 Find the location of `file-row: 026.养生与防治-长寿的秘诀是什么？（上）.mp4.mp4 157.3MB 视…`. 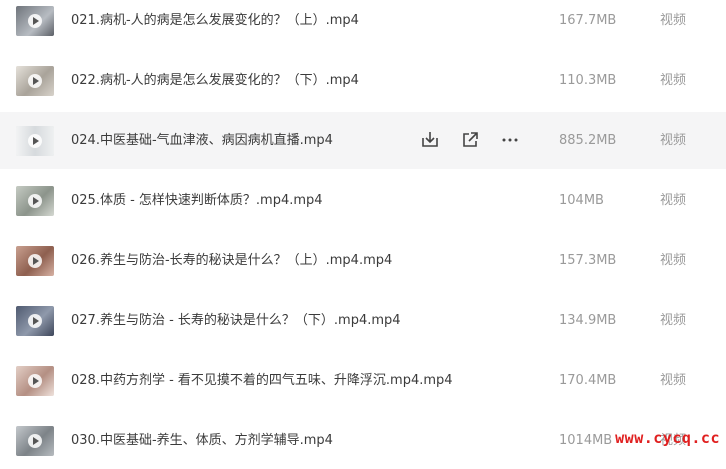

file-row: 026.养生与防治-长寿的秘诀是什么？（上）.mp4.mp4 157.3MB 视… is located at coordinates (363, 260).